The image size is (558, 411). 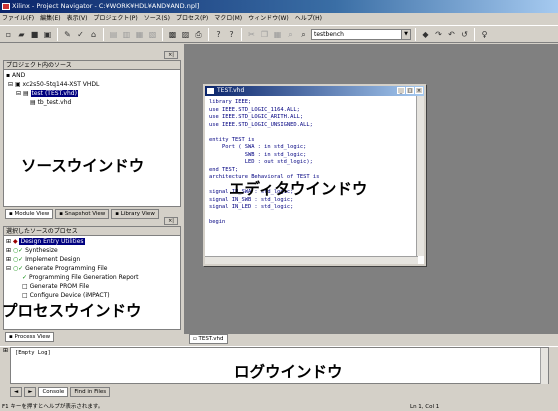 I want to click on layout-icon: ▨, so click(x=185, y=34).